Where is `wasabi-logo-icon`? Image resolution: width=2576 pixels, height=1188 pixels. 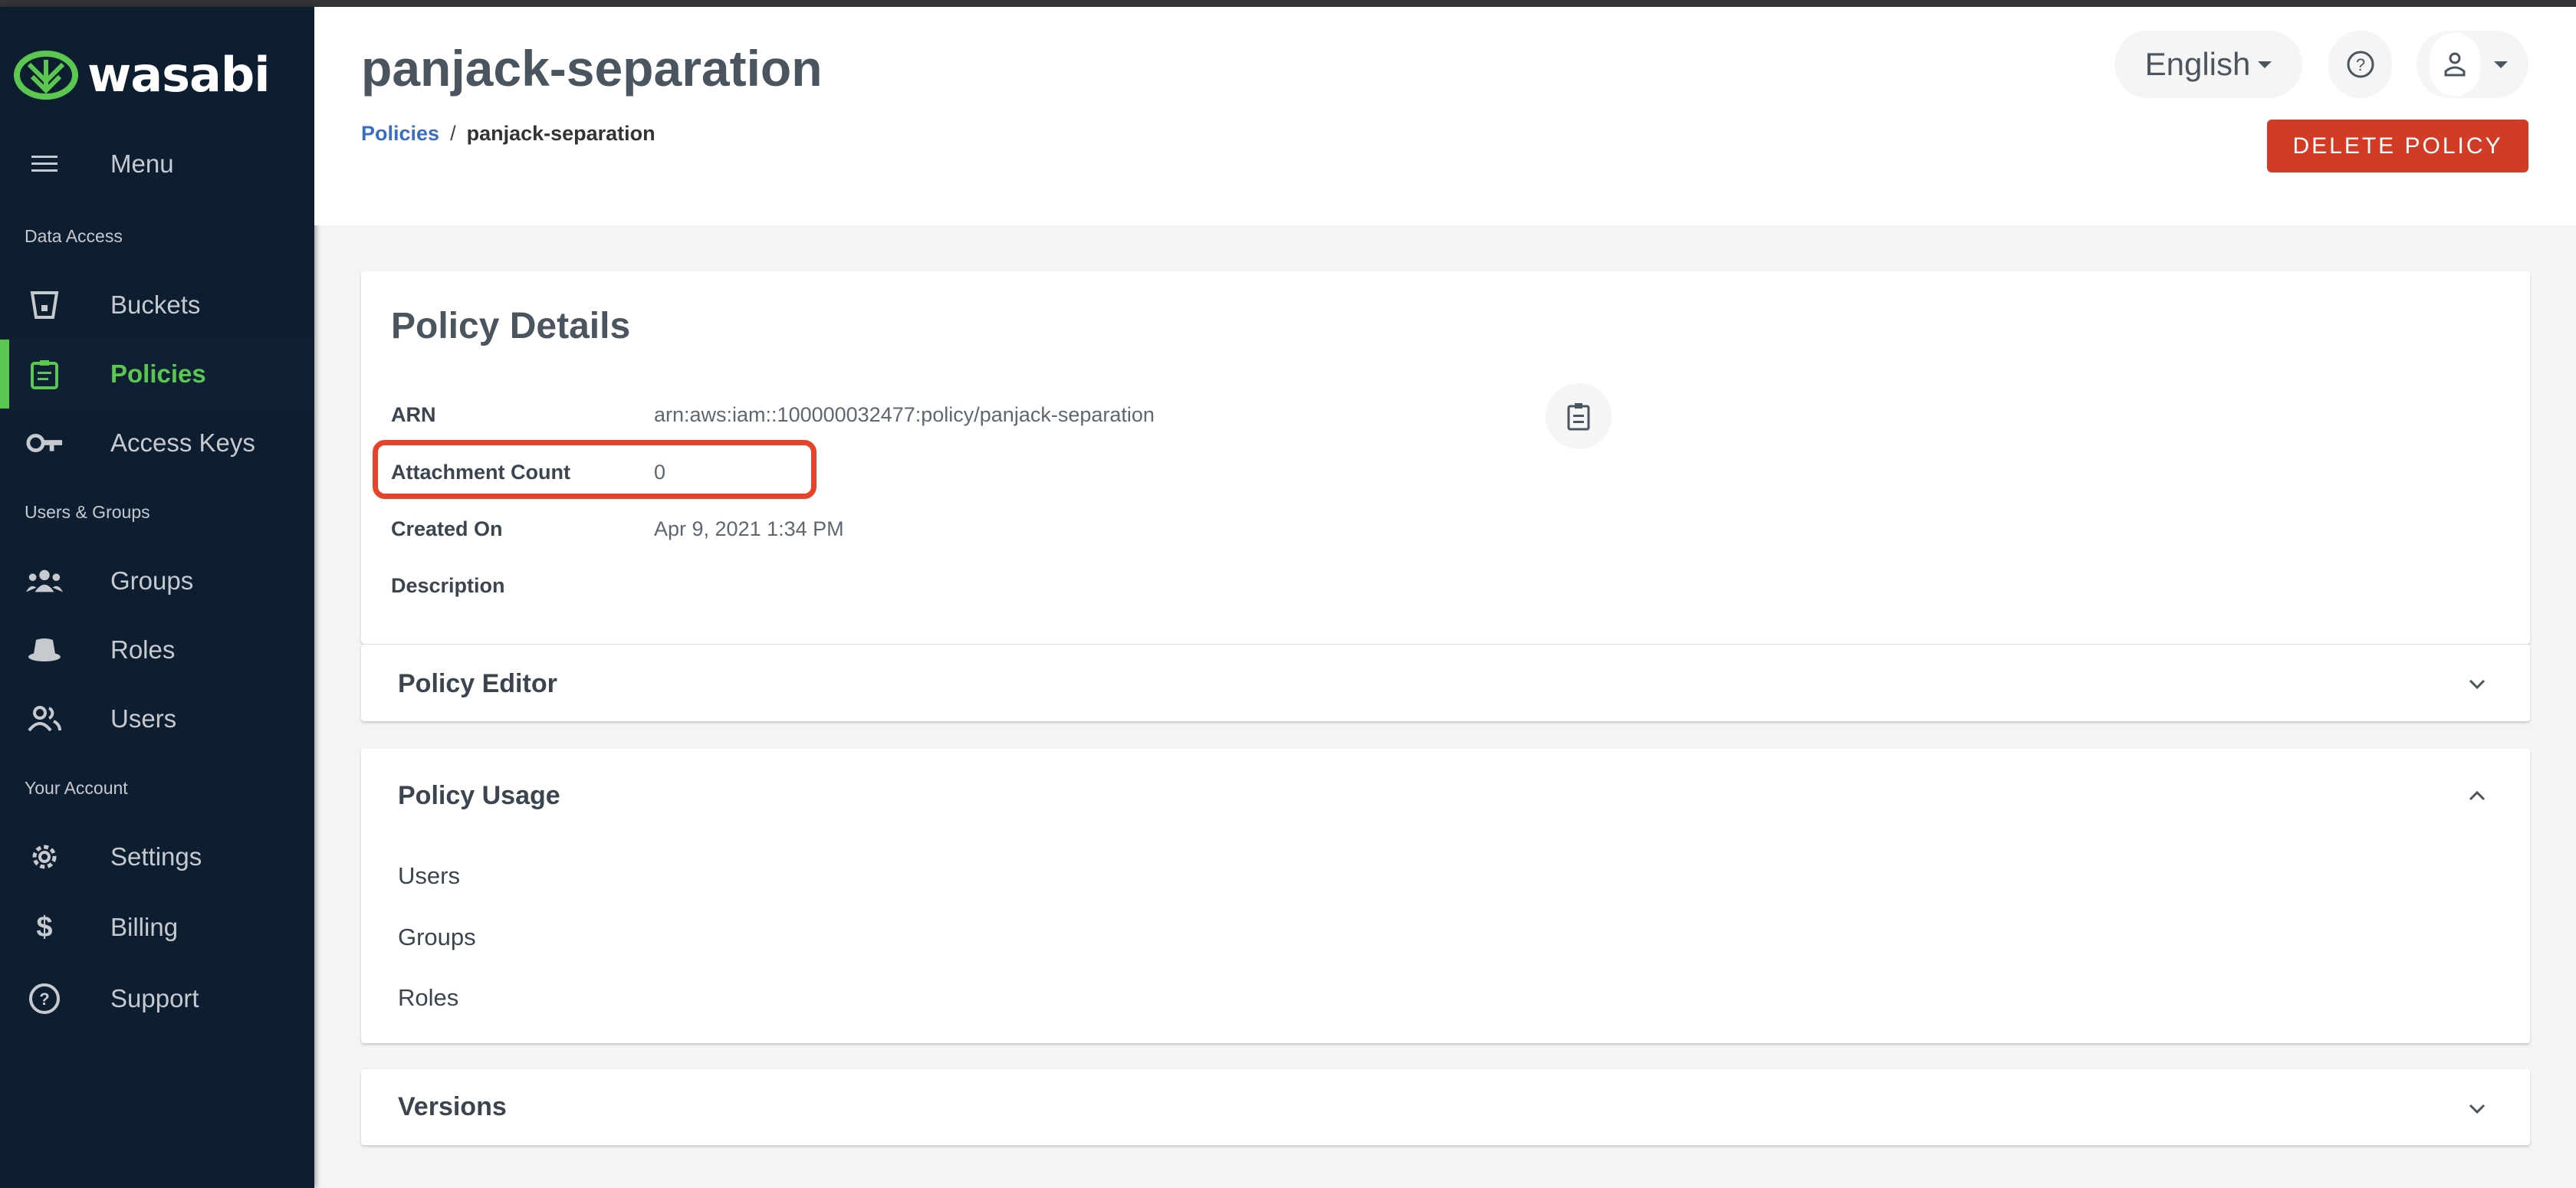 wasabi-logo-icon is located at coordinates (46, 75).